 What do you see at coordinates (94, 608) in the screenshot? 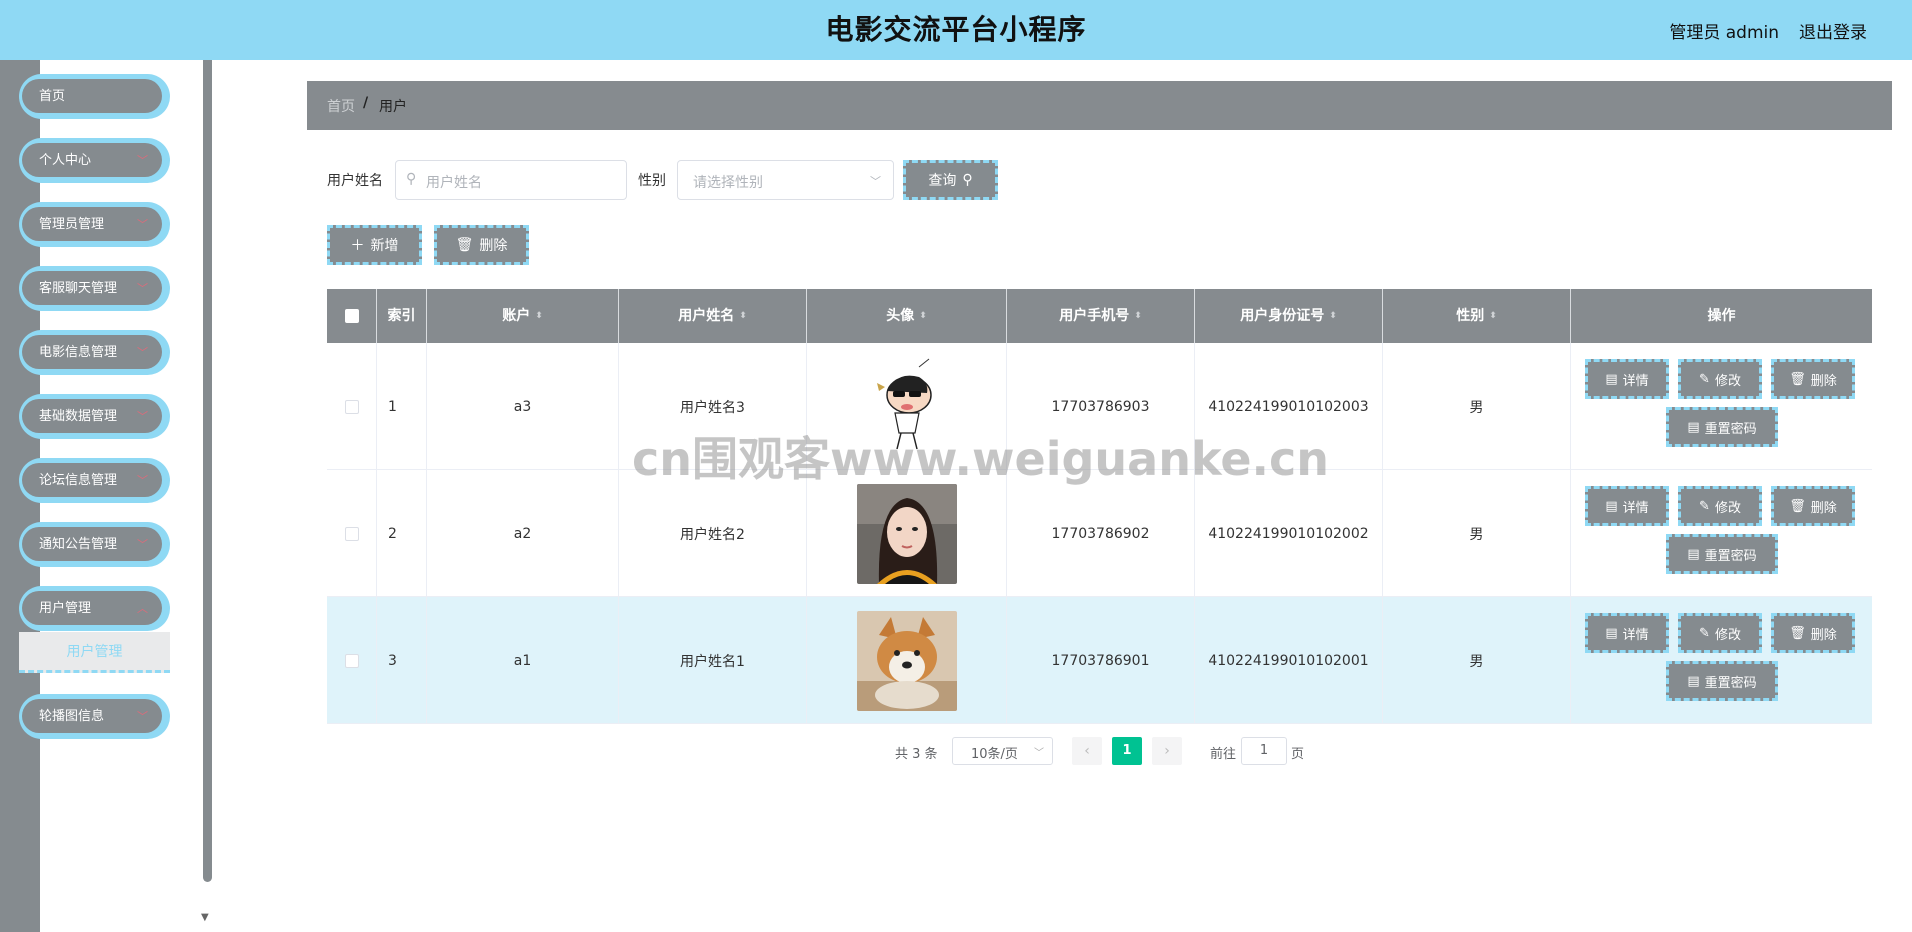
I see `sidebar-item-users: 用户管理 ︿` at bounding box center [94, 608].